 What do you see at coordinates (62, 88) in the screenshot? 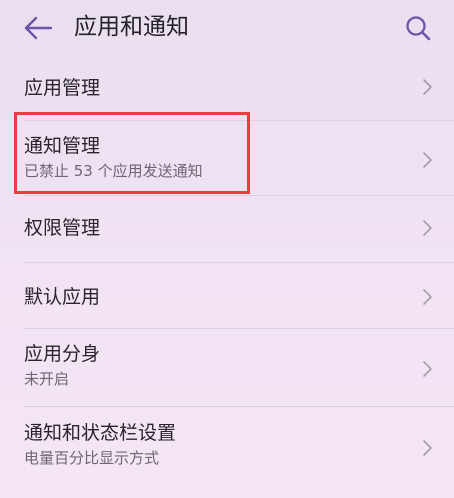
I see `item-title: 应用管理` at bounding box center [62, 88].